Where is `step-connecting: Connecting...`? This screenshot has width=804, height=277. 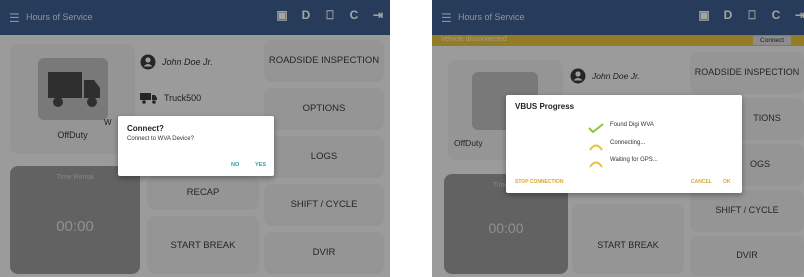 step-connecting: Connecting... is located at coordinates (628, 143).